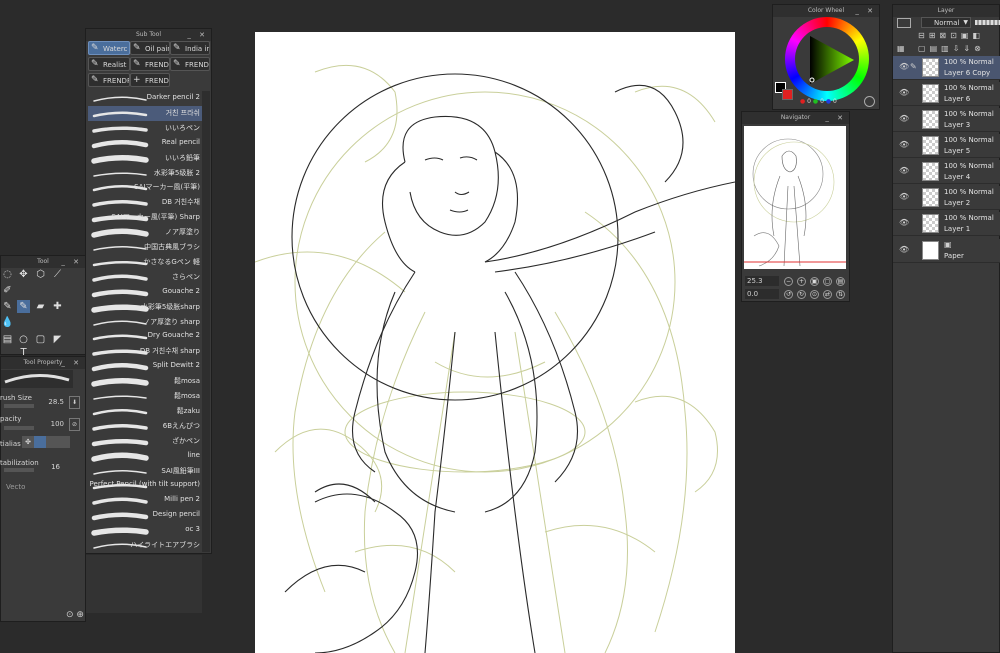 The width and height of the screenshot is (1000, 653). I want to click on lasso-icon: ◌, so click(7, 274).